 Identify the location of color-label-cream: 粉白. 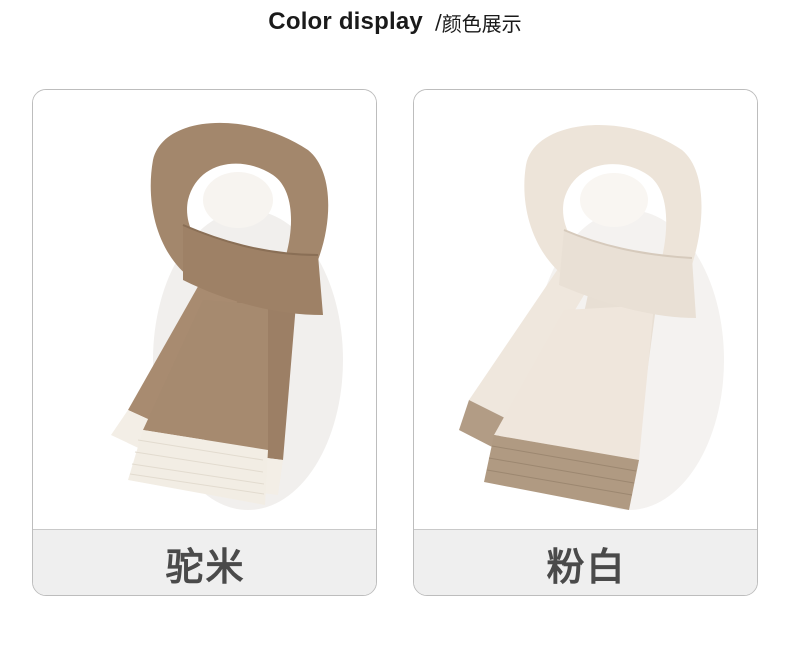
(585, 562).